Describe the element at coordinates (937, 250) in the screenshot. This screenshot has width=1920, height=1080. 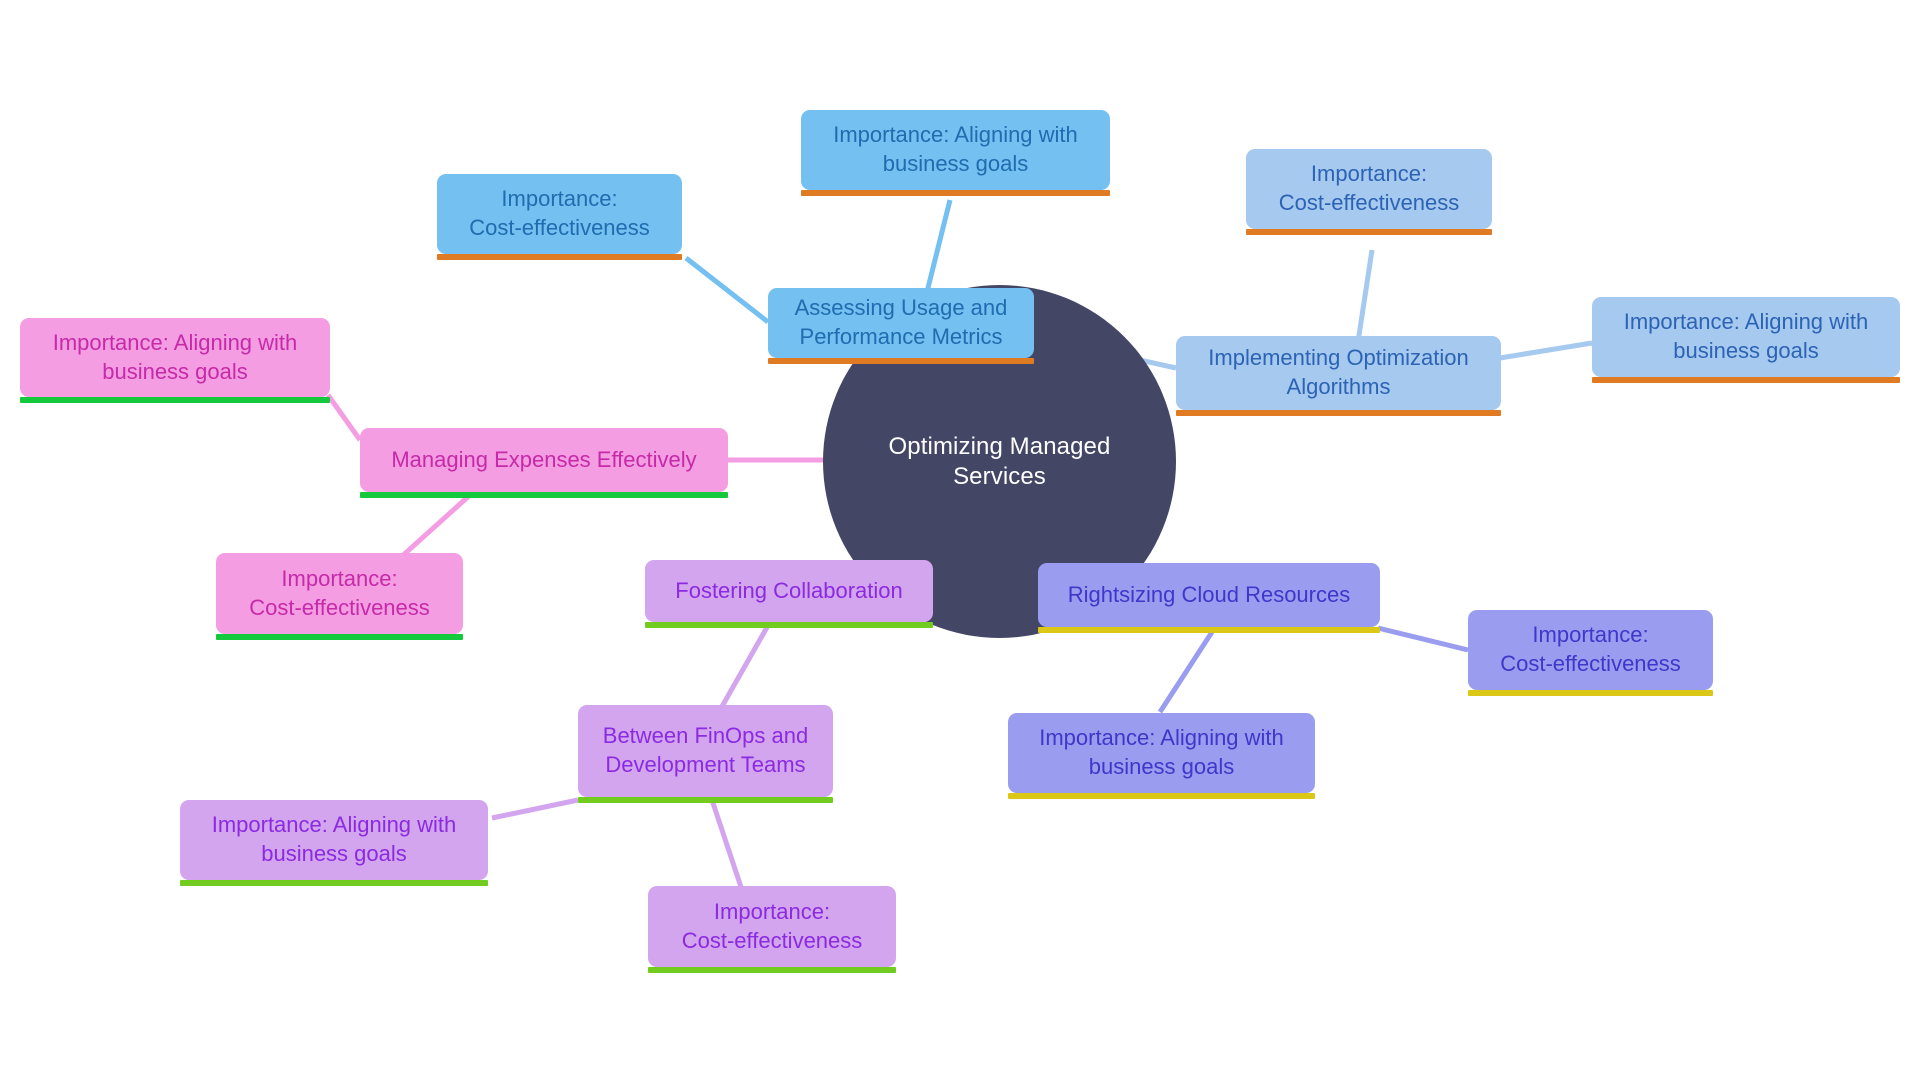
I see `edge-assessing-c1` at that location.